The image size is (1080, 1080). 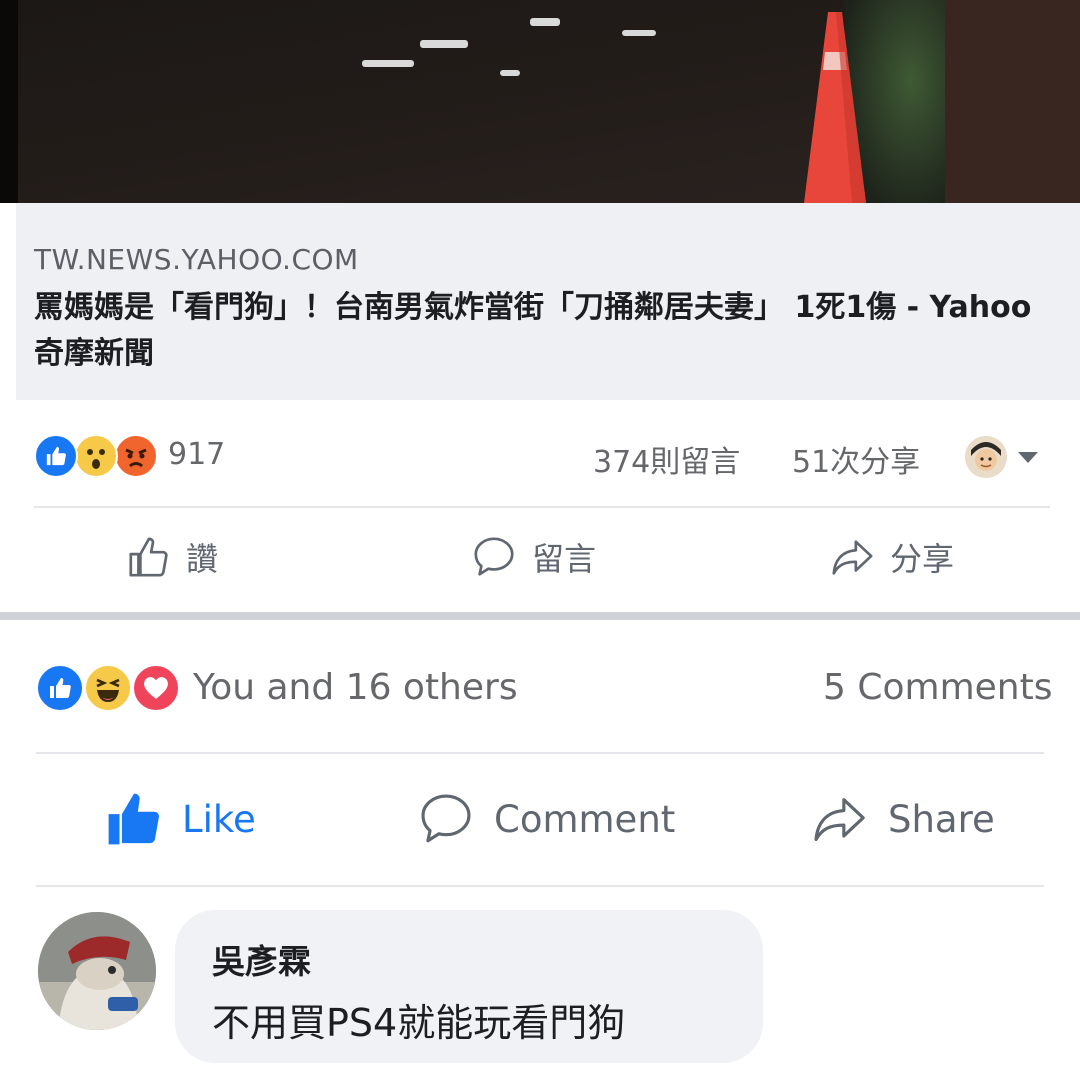 What do you see at coordinates (148, 557) in the screenshot?
I see `thumbs-up-outline-icon` at bounding box center [148, 557].